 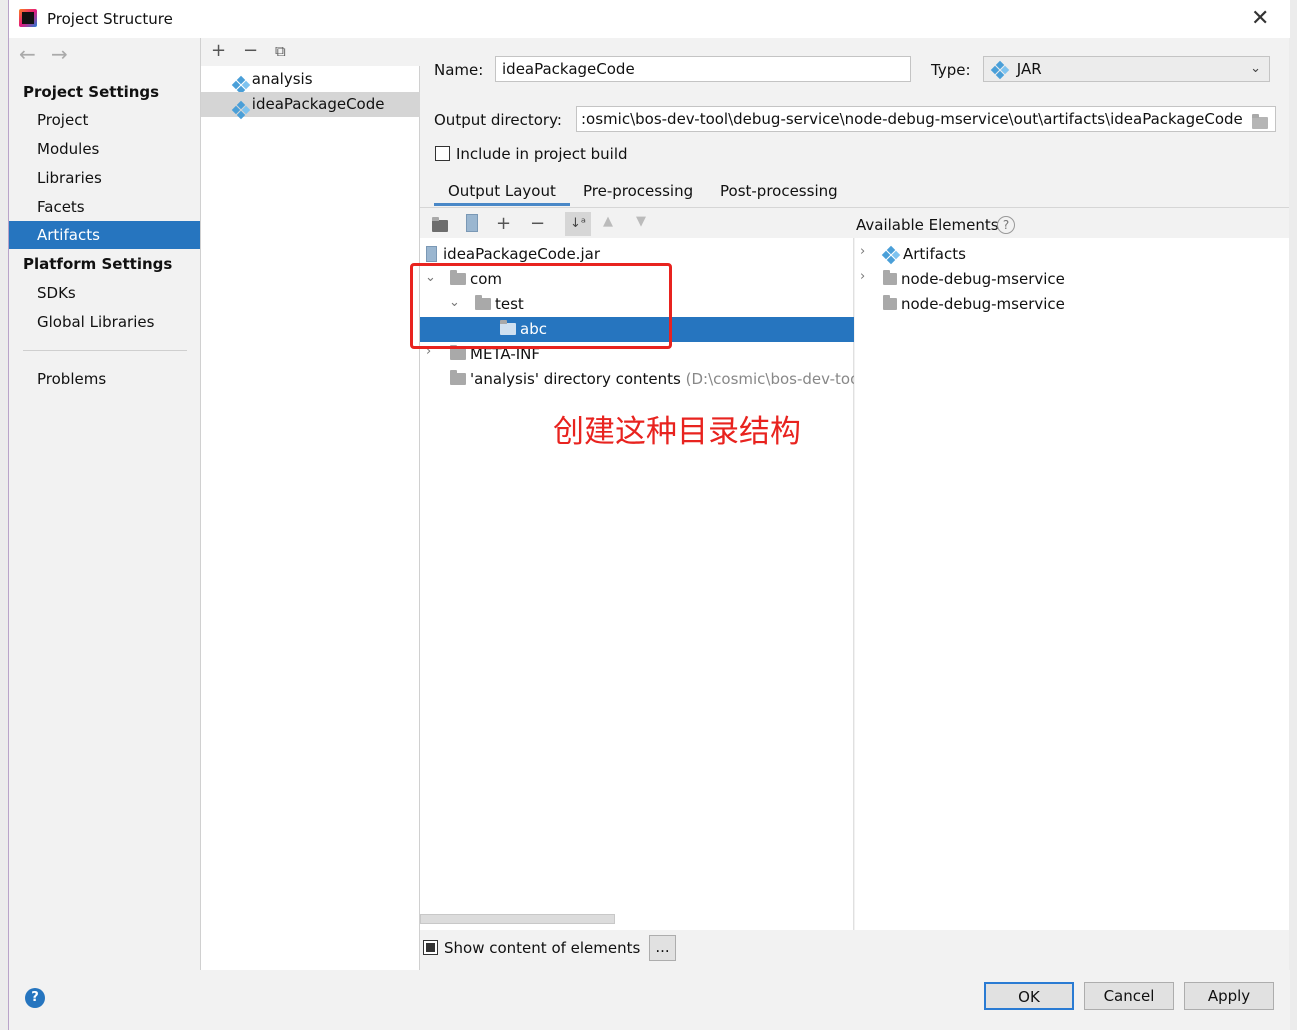 I want to click on type-label: Type:, so click(x=951, y=70).